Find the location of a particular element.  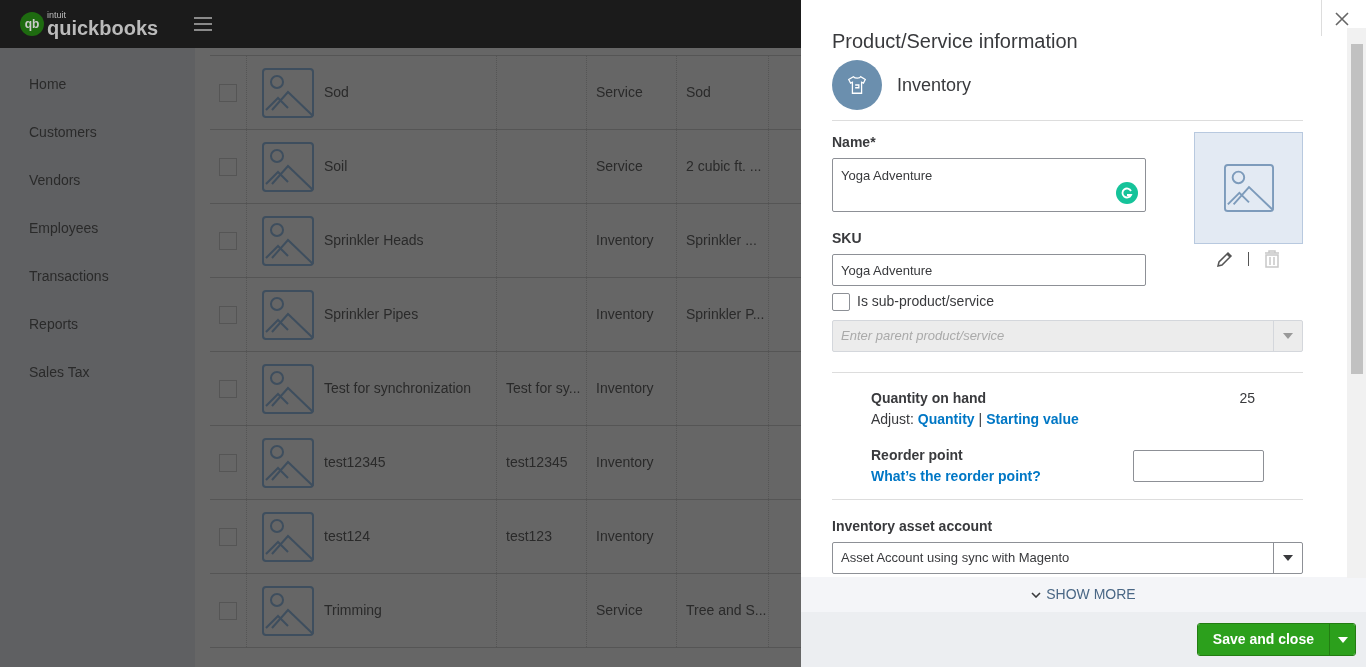

adjust-link: Quantity is located at coordinates (946, 419).